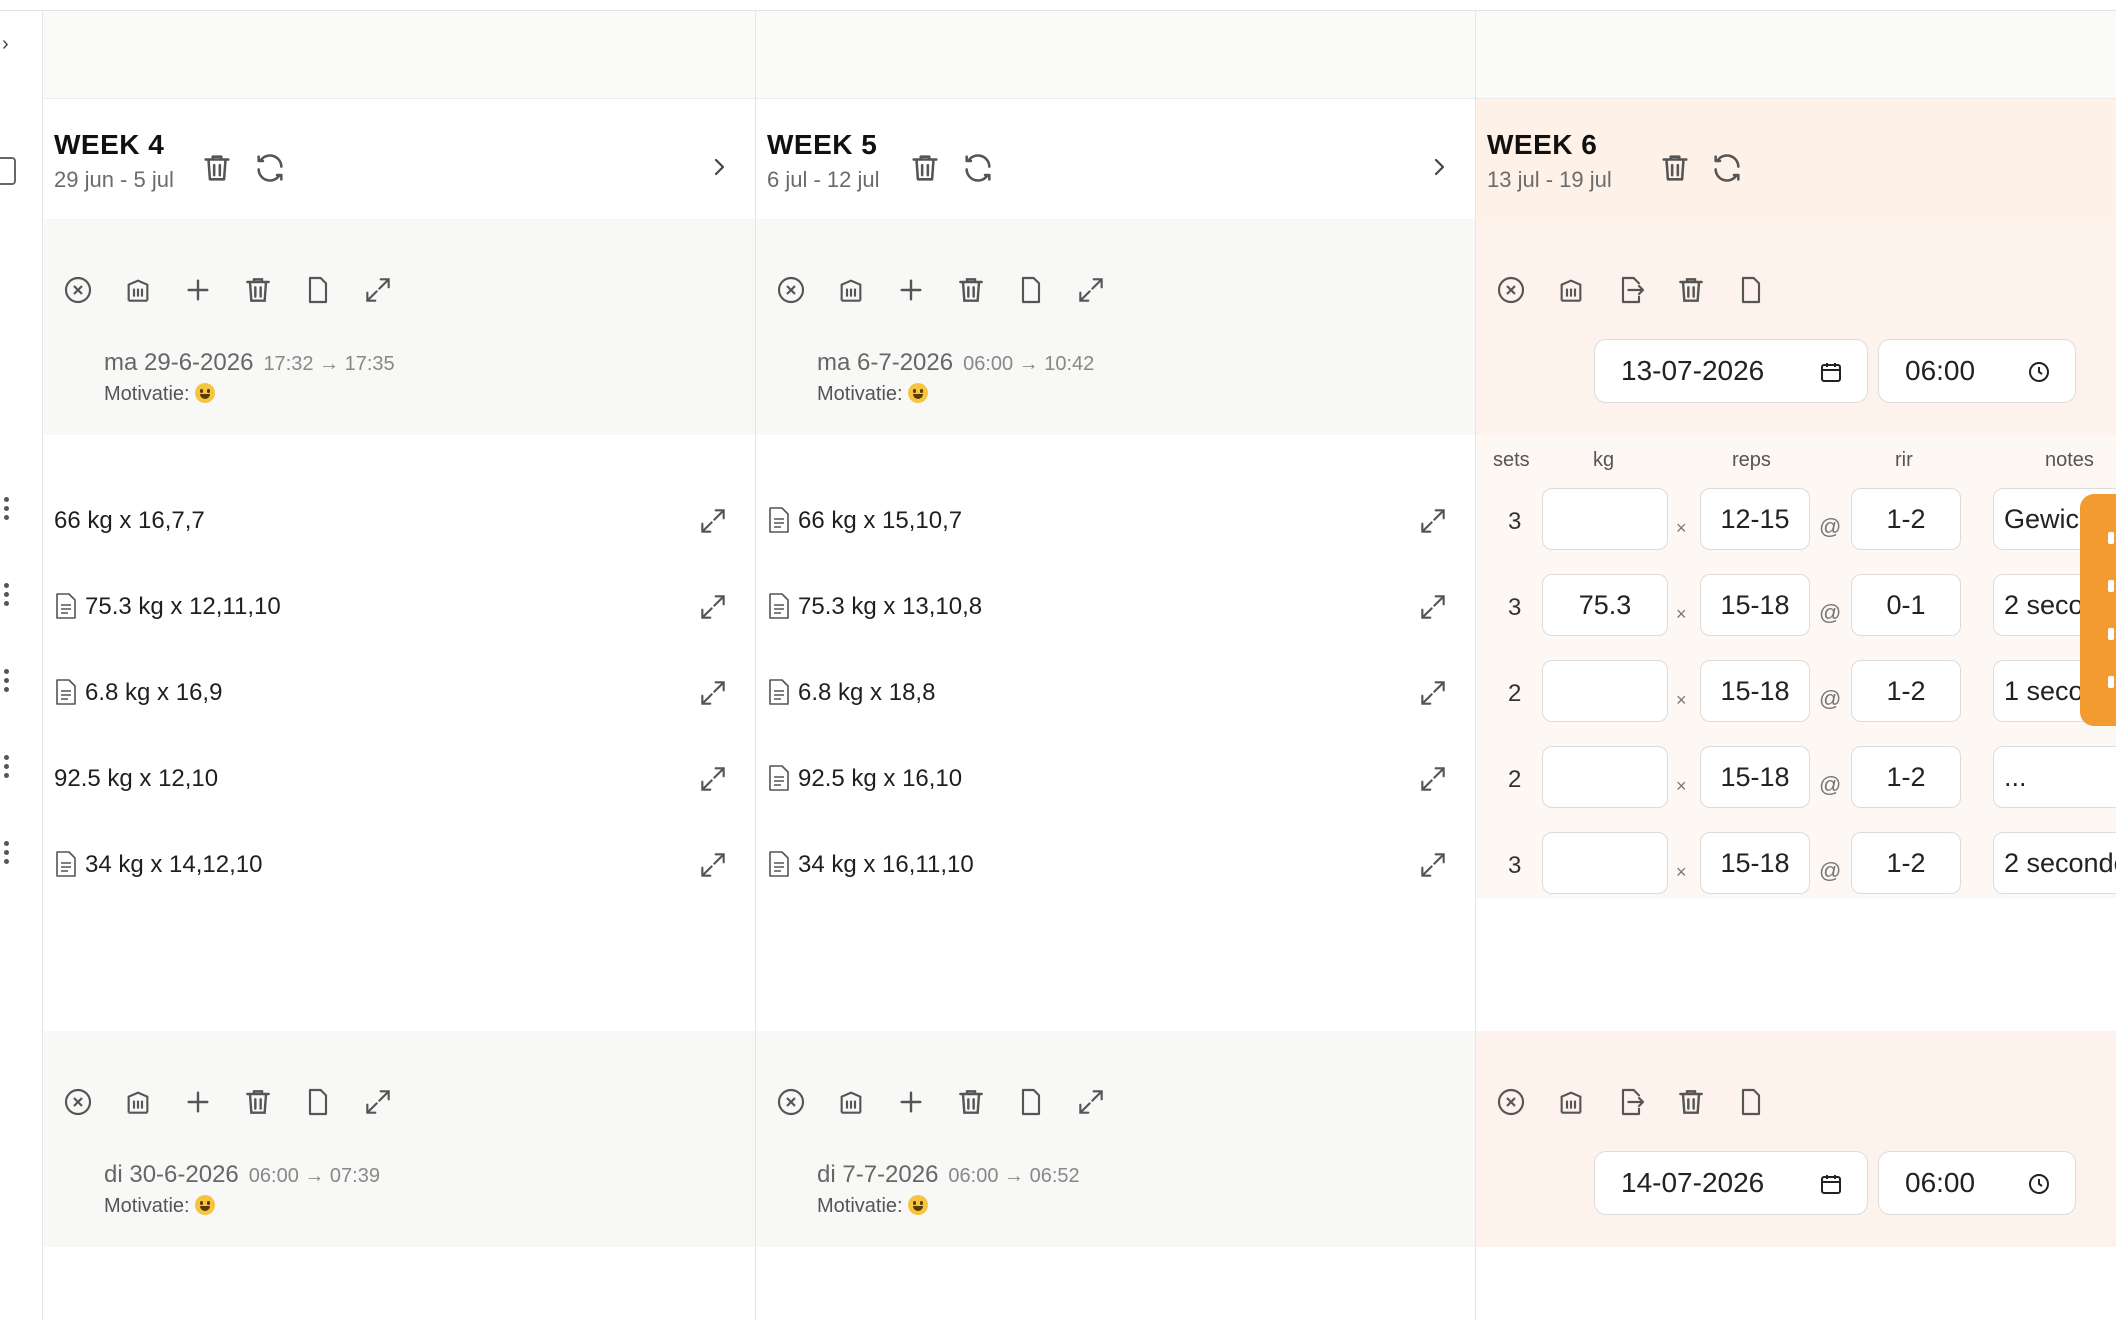 The image size is (2116, 1320). What do you see at coordinates (1115, 864) in the screenshot?
I see `exercise-row: 34 kg x 16,11,10` at bounding box center [1115, 864].